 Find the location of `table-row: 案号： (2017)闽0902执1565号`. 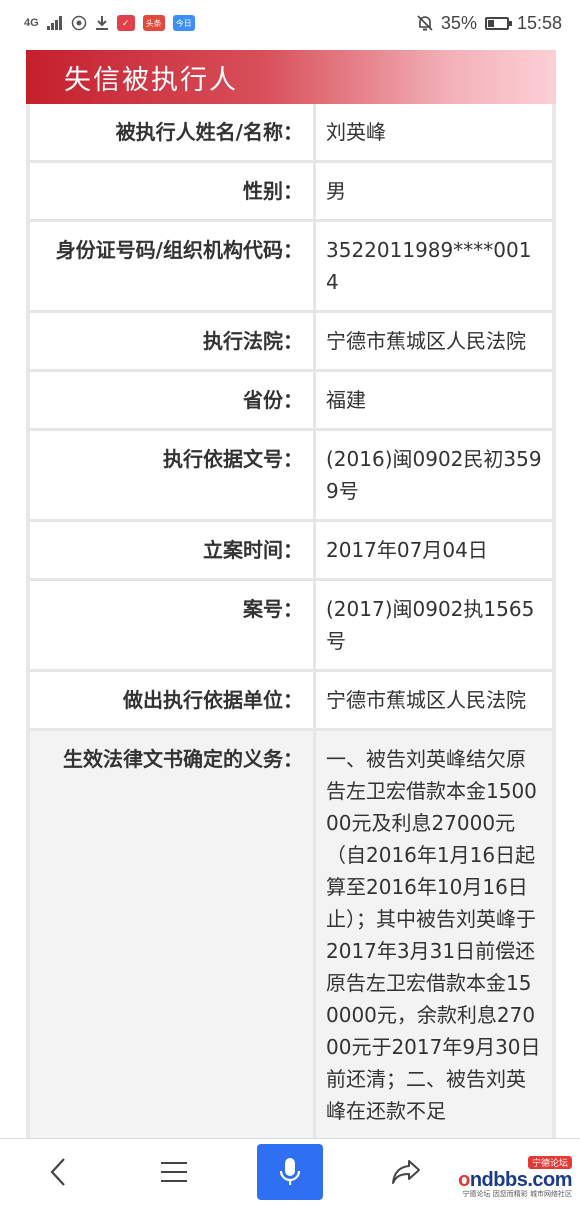

table-row: 案号： (2017)闽0902执1565号 is located at coordinates (291, 626).